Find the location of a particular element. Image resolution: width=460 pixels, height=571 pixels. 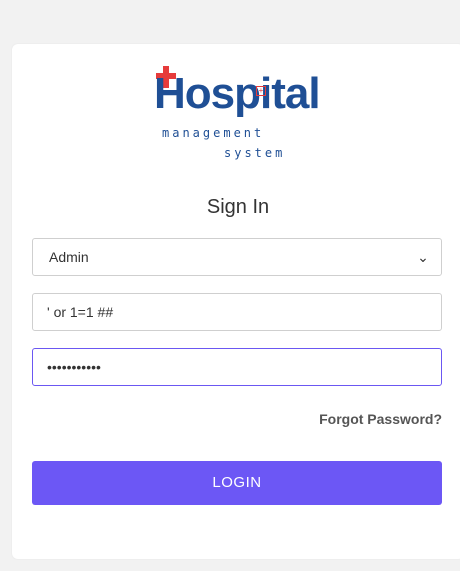

role-select: Admin ⌄ is located at coordinates (237, 257).